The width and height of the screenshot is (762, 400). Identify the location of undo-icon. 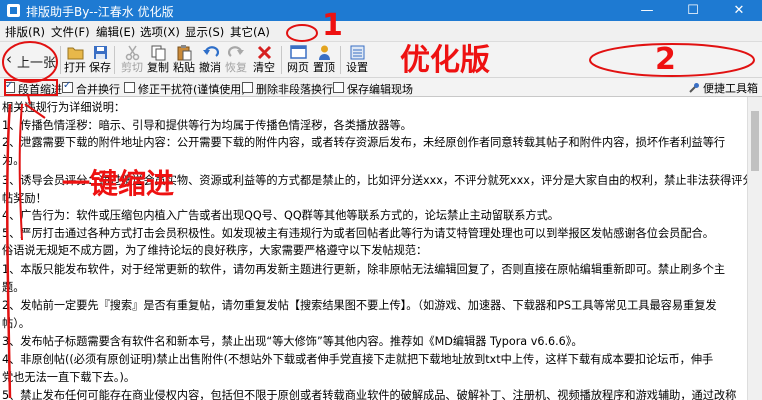
(210, 51).